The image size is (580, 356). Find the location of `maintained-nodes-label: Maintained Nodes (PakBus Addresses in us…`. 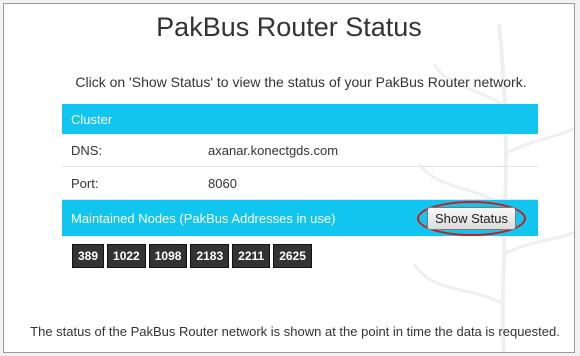

maintained-nodes-label: Maintained Nodes (PakBus Addresses in us… is located at coordinates (203, 218).